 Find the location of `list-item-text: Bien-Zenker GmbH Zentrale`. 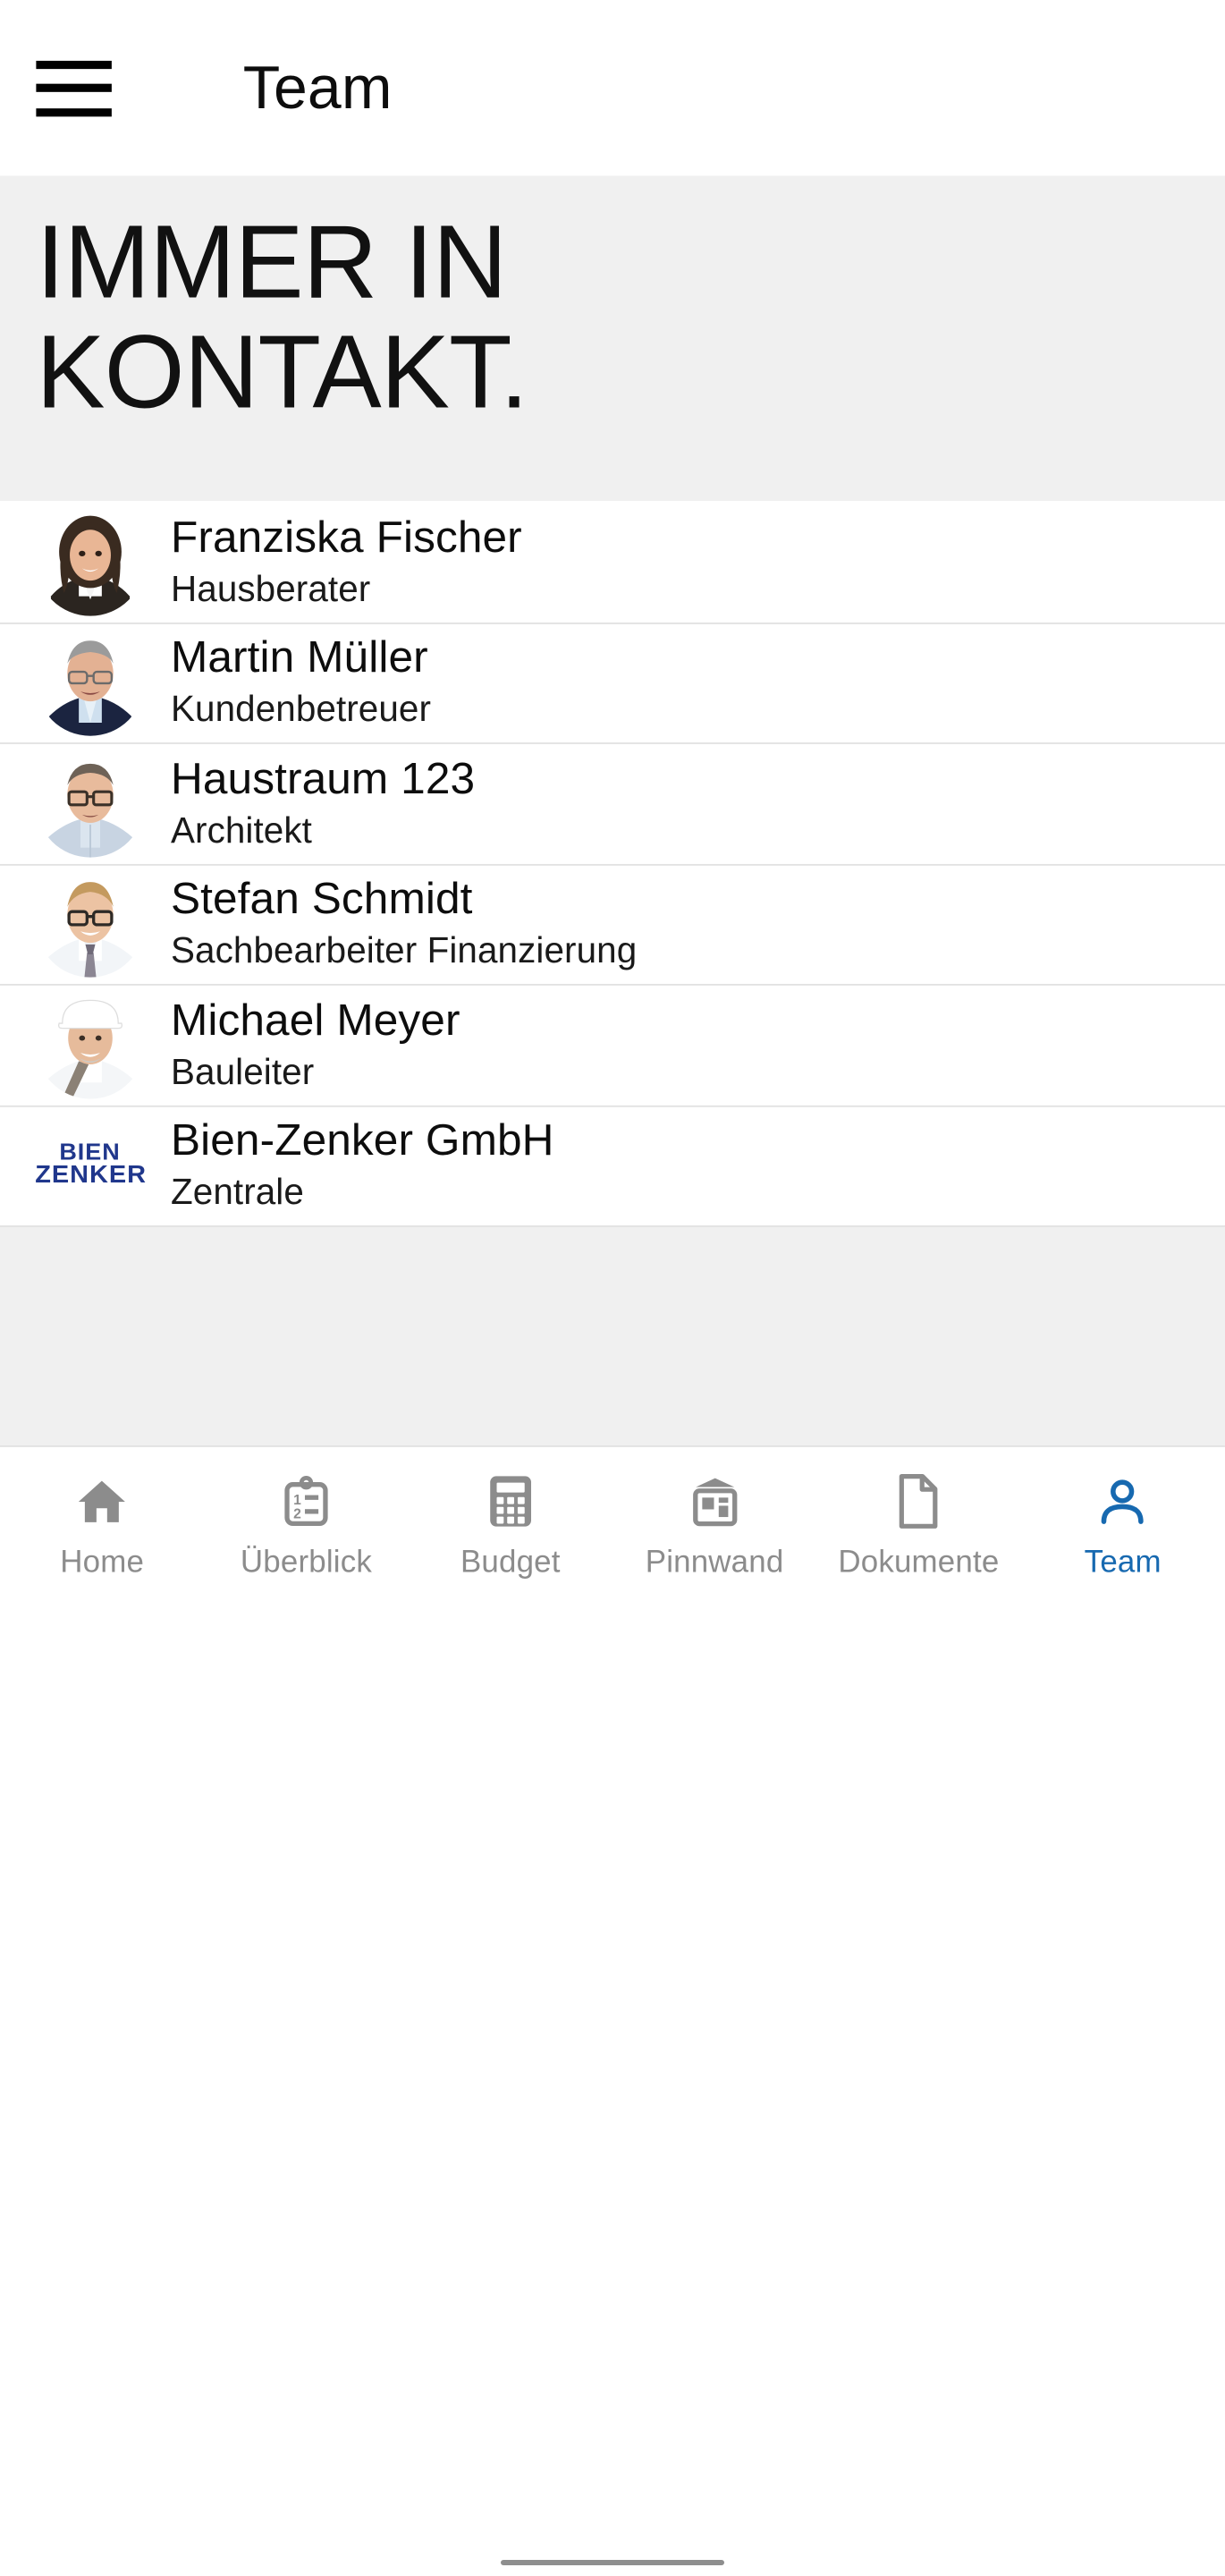

list-item-text: Bien-Zenker GmbH Zentrale is located at coordinates (362, 1165).